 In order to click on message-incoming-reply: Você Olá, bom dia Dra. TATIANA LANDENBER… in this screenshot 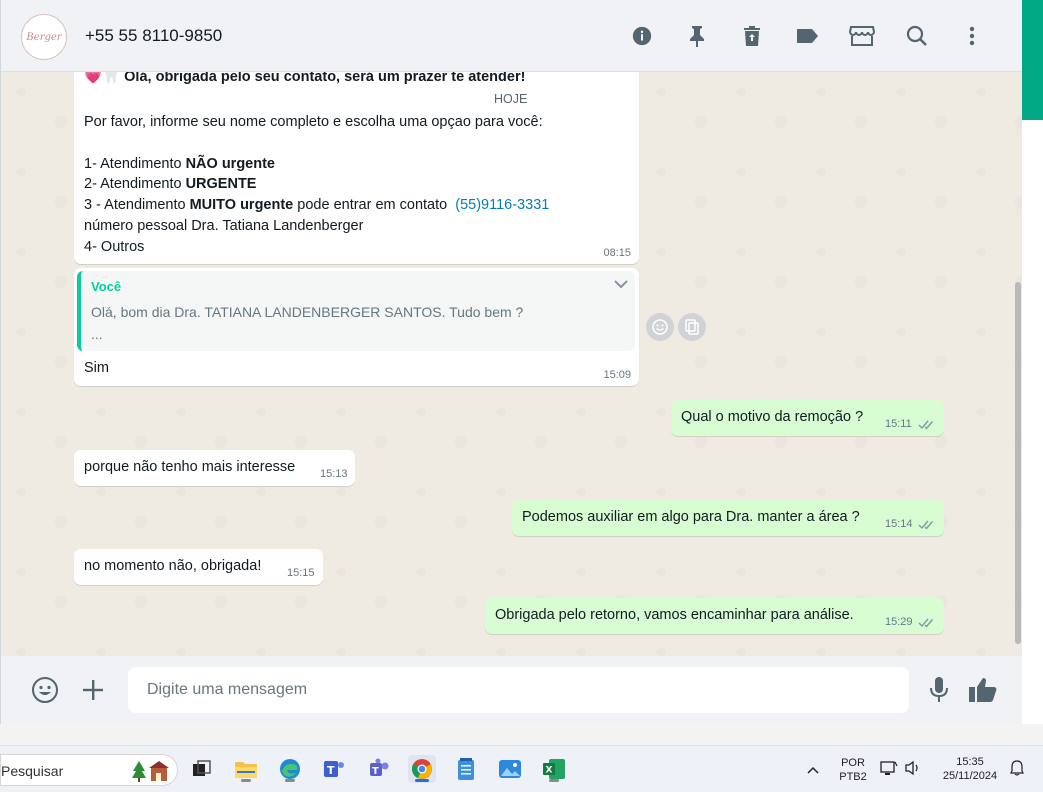, I will do `click(356, 327)`.